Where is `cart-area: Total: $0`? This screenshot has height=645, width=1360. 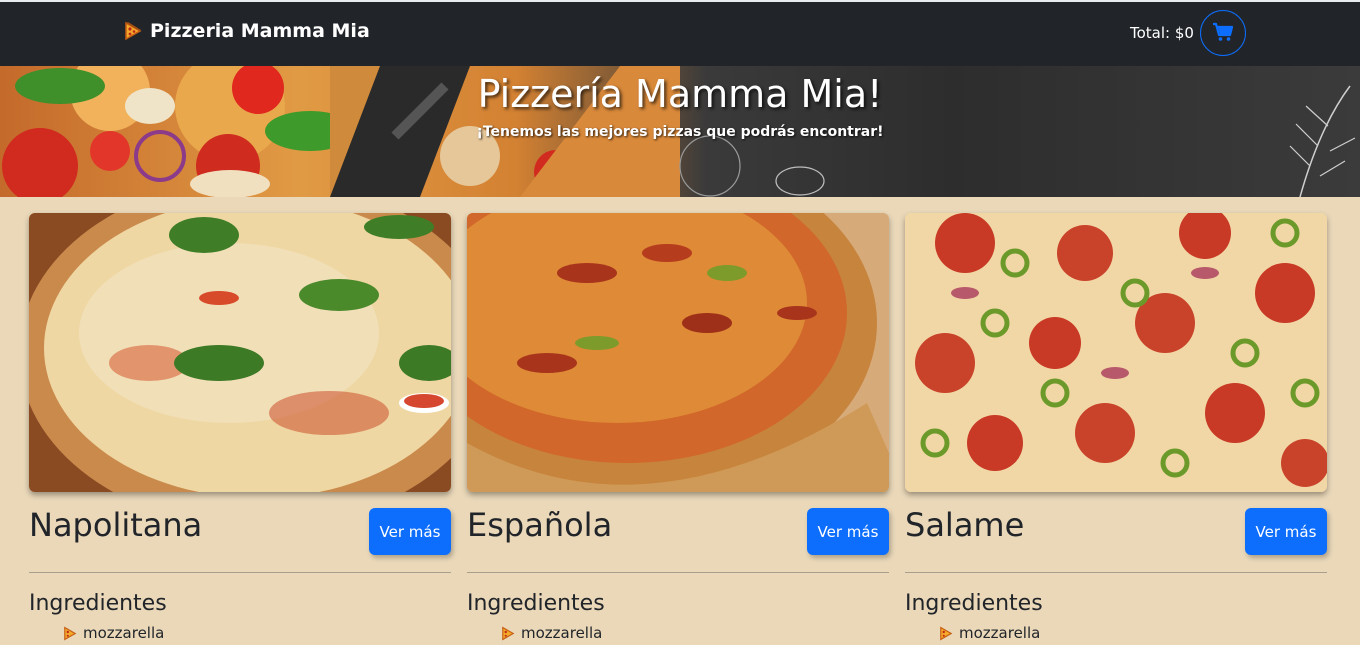
cart-area: Total: $0 is located at coordinates (1188, 33).